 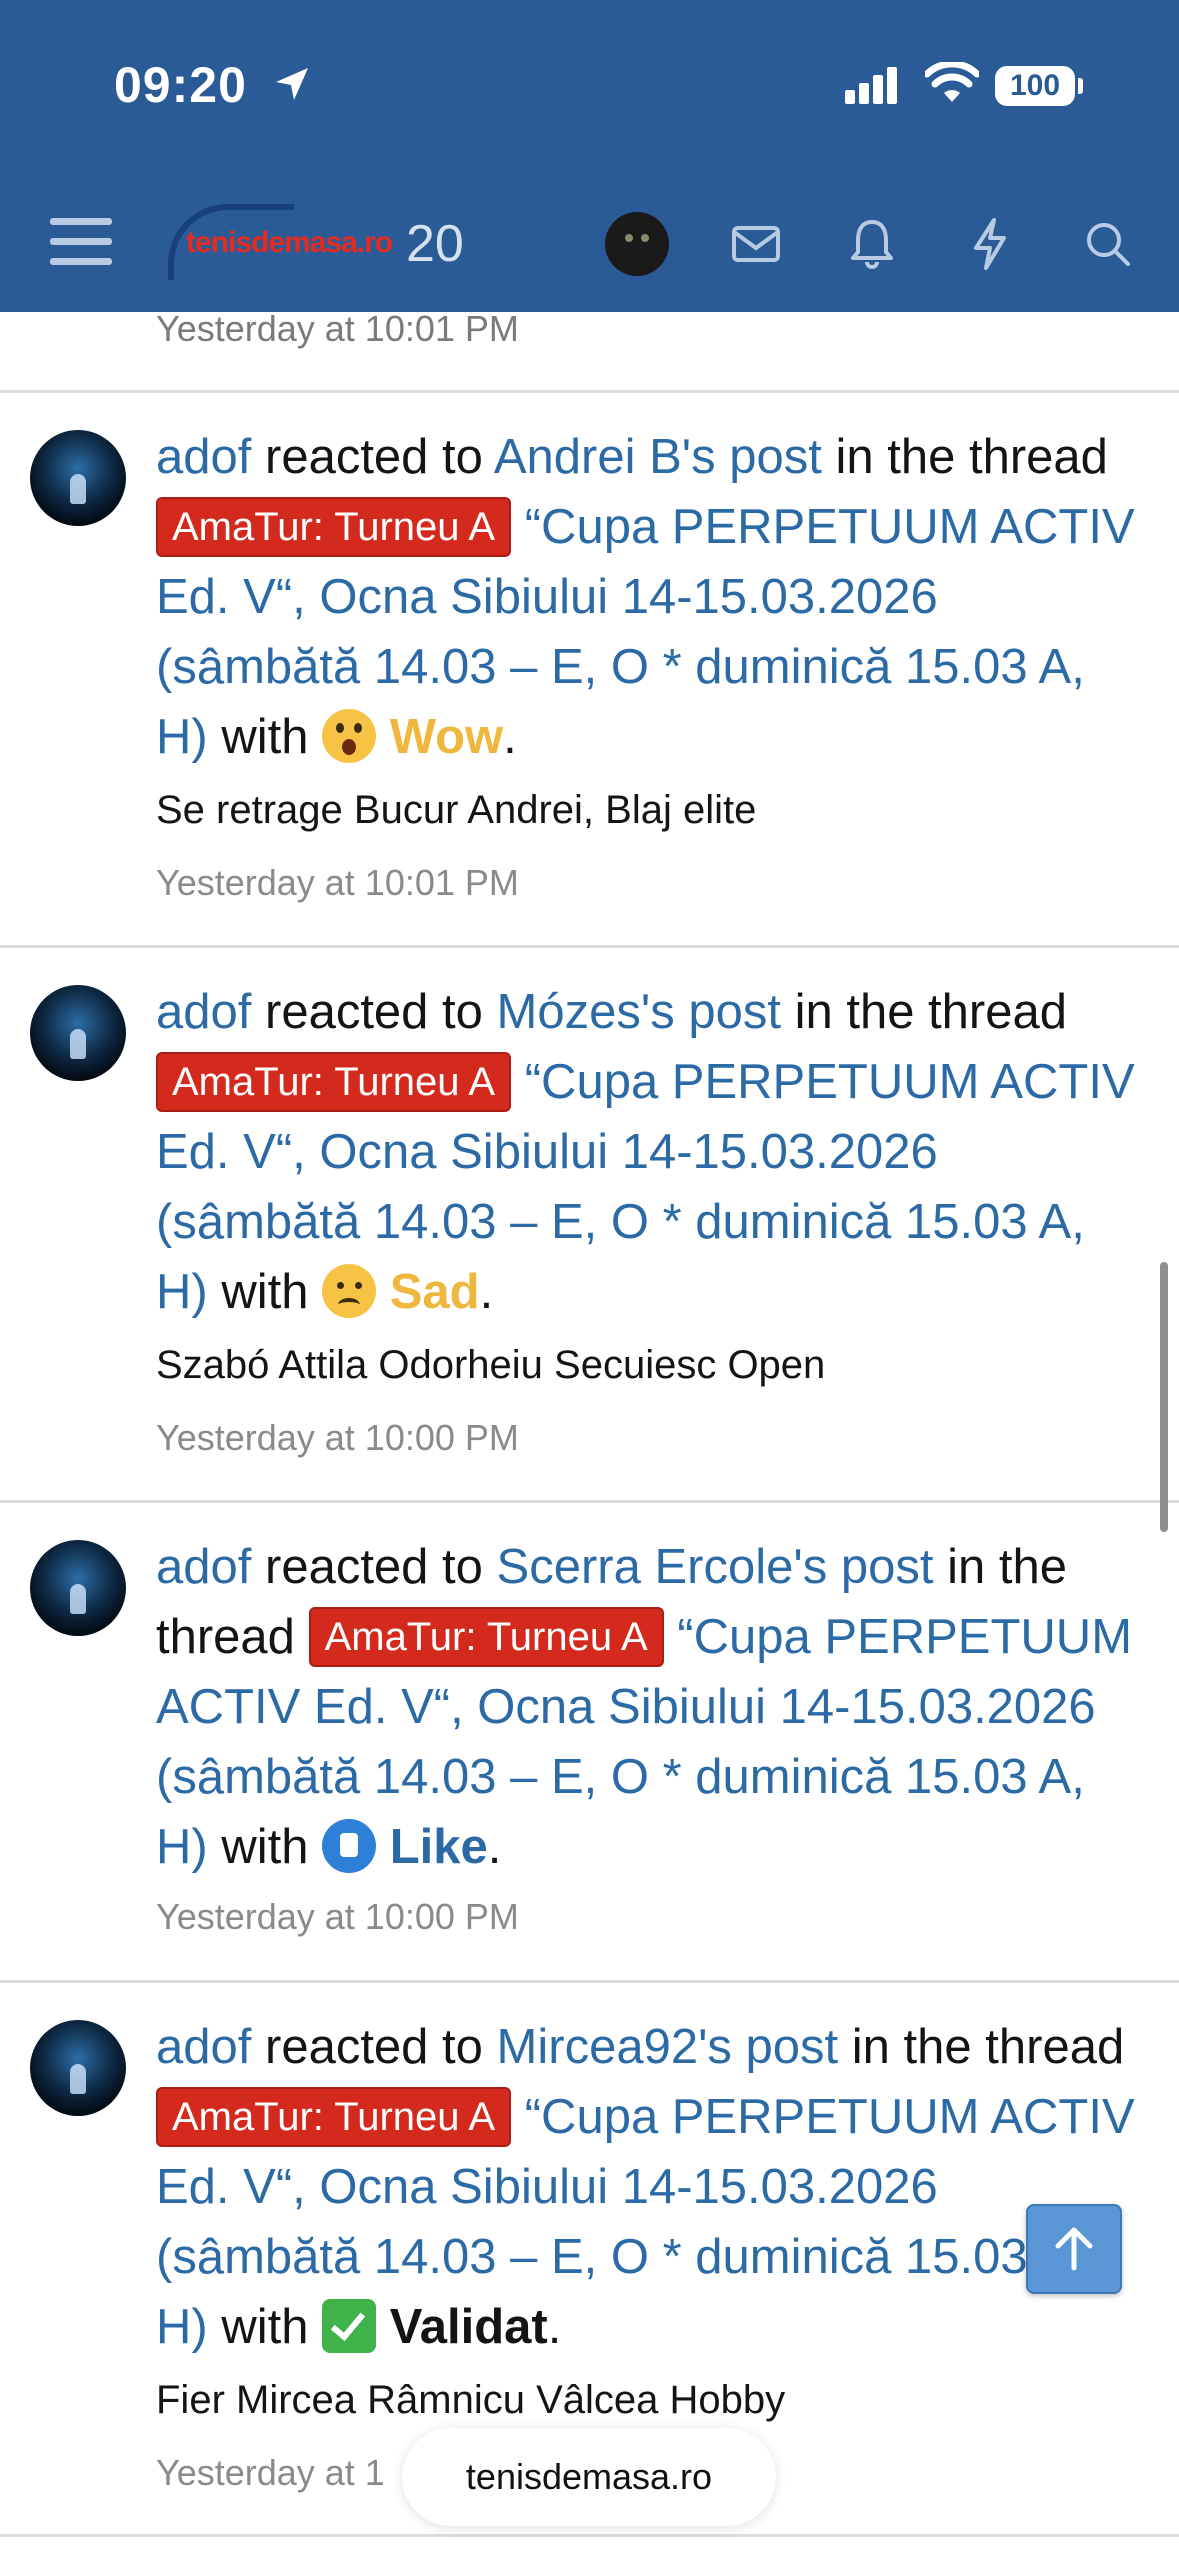 I want to click on arrow-up-icon, so click(x=1074, y=2249).